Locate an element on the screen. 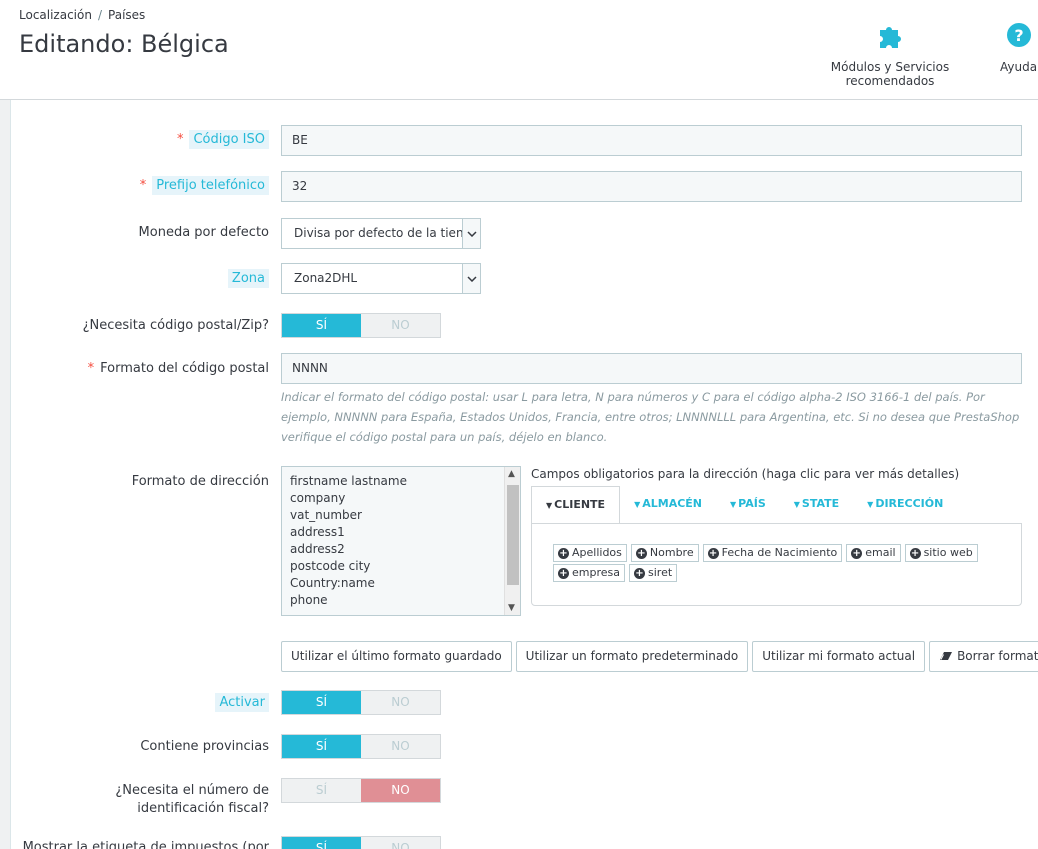  tab-direccion: ▼ DIRECCIÓN is located at coordinates (905, 505).